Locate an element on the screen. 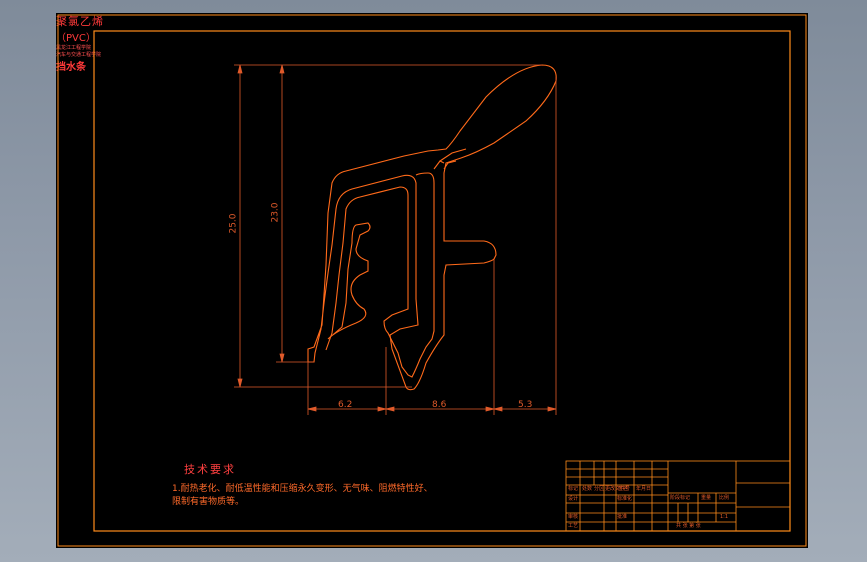 This screenshot has height=562, width=867. tb-date: 年月日 is located at coordinates (644, 489).